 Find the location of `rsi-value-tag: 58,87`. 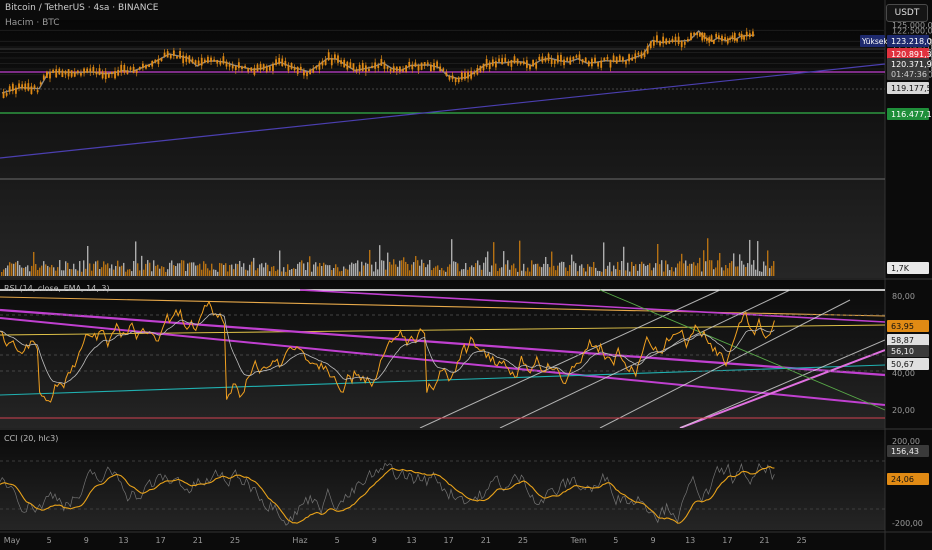

rsi-value-tag: 58,87 is located at coordinates (902, 340).